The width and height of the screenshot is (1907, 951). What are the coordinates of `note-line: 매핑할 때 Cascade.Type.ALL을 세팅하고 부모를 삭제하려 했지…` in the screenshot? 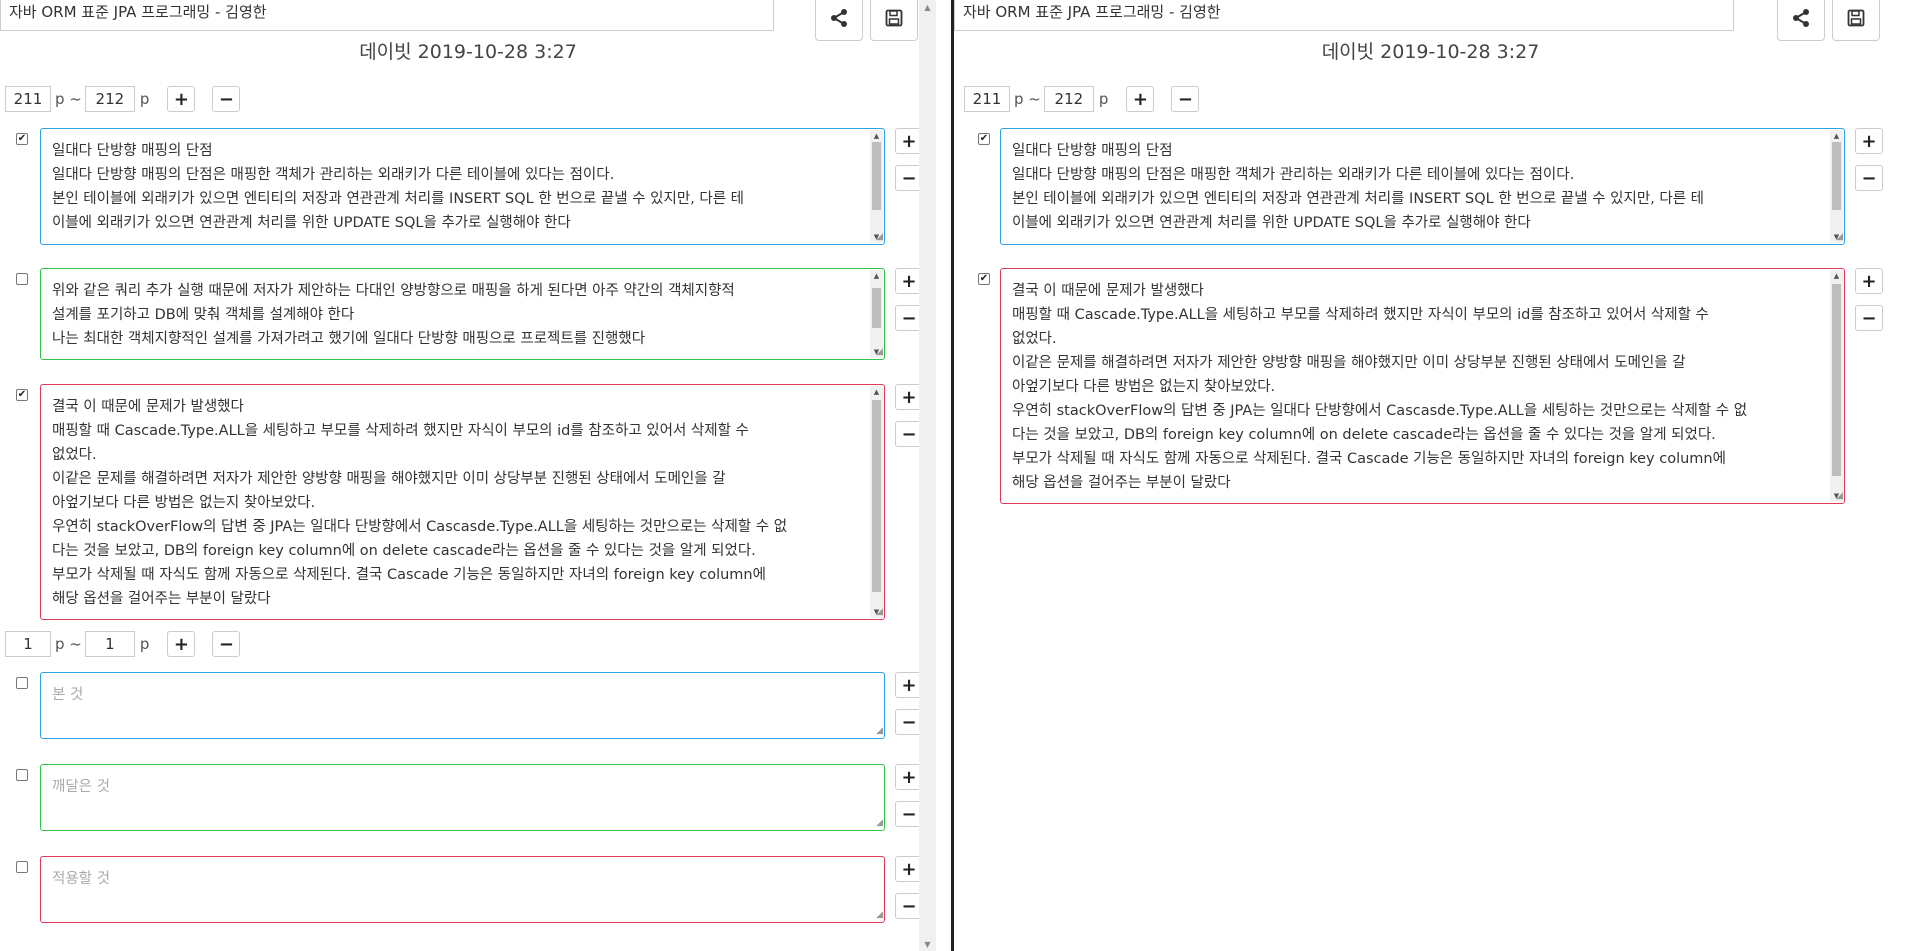 It's located at (1360, 315).